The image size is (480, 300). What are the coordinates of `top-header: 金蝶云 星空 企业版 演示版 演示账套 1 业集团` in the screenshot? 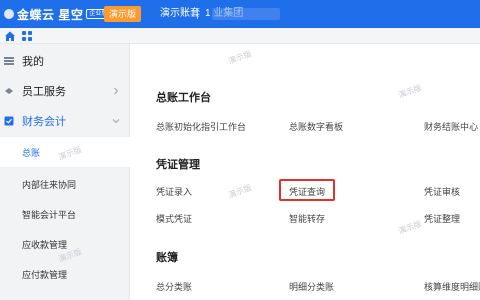 It's located at (240, 14).